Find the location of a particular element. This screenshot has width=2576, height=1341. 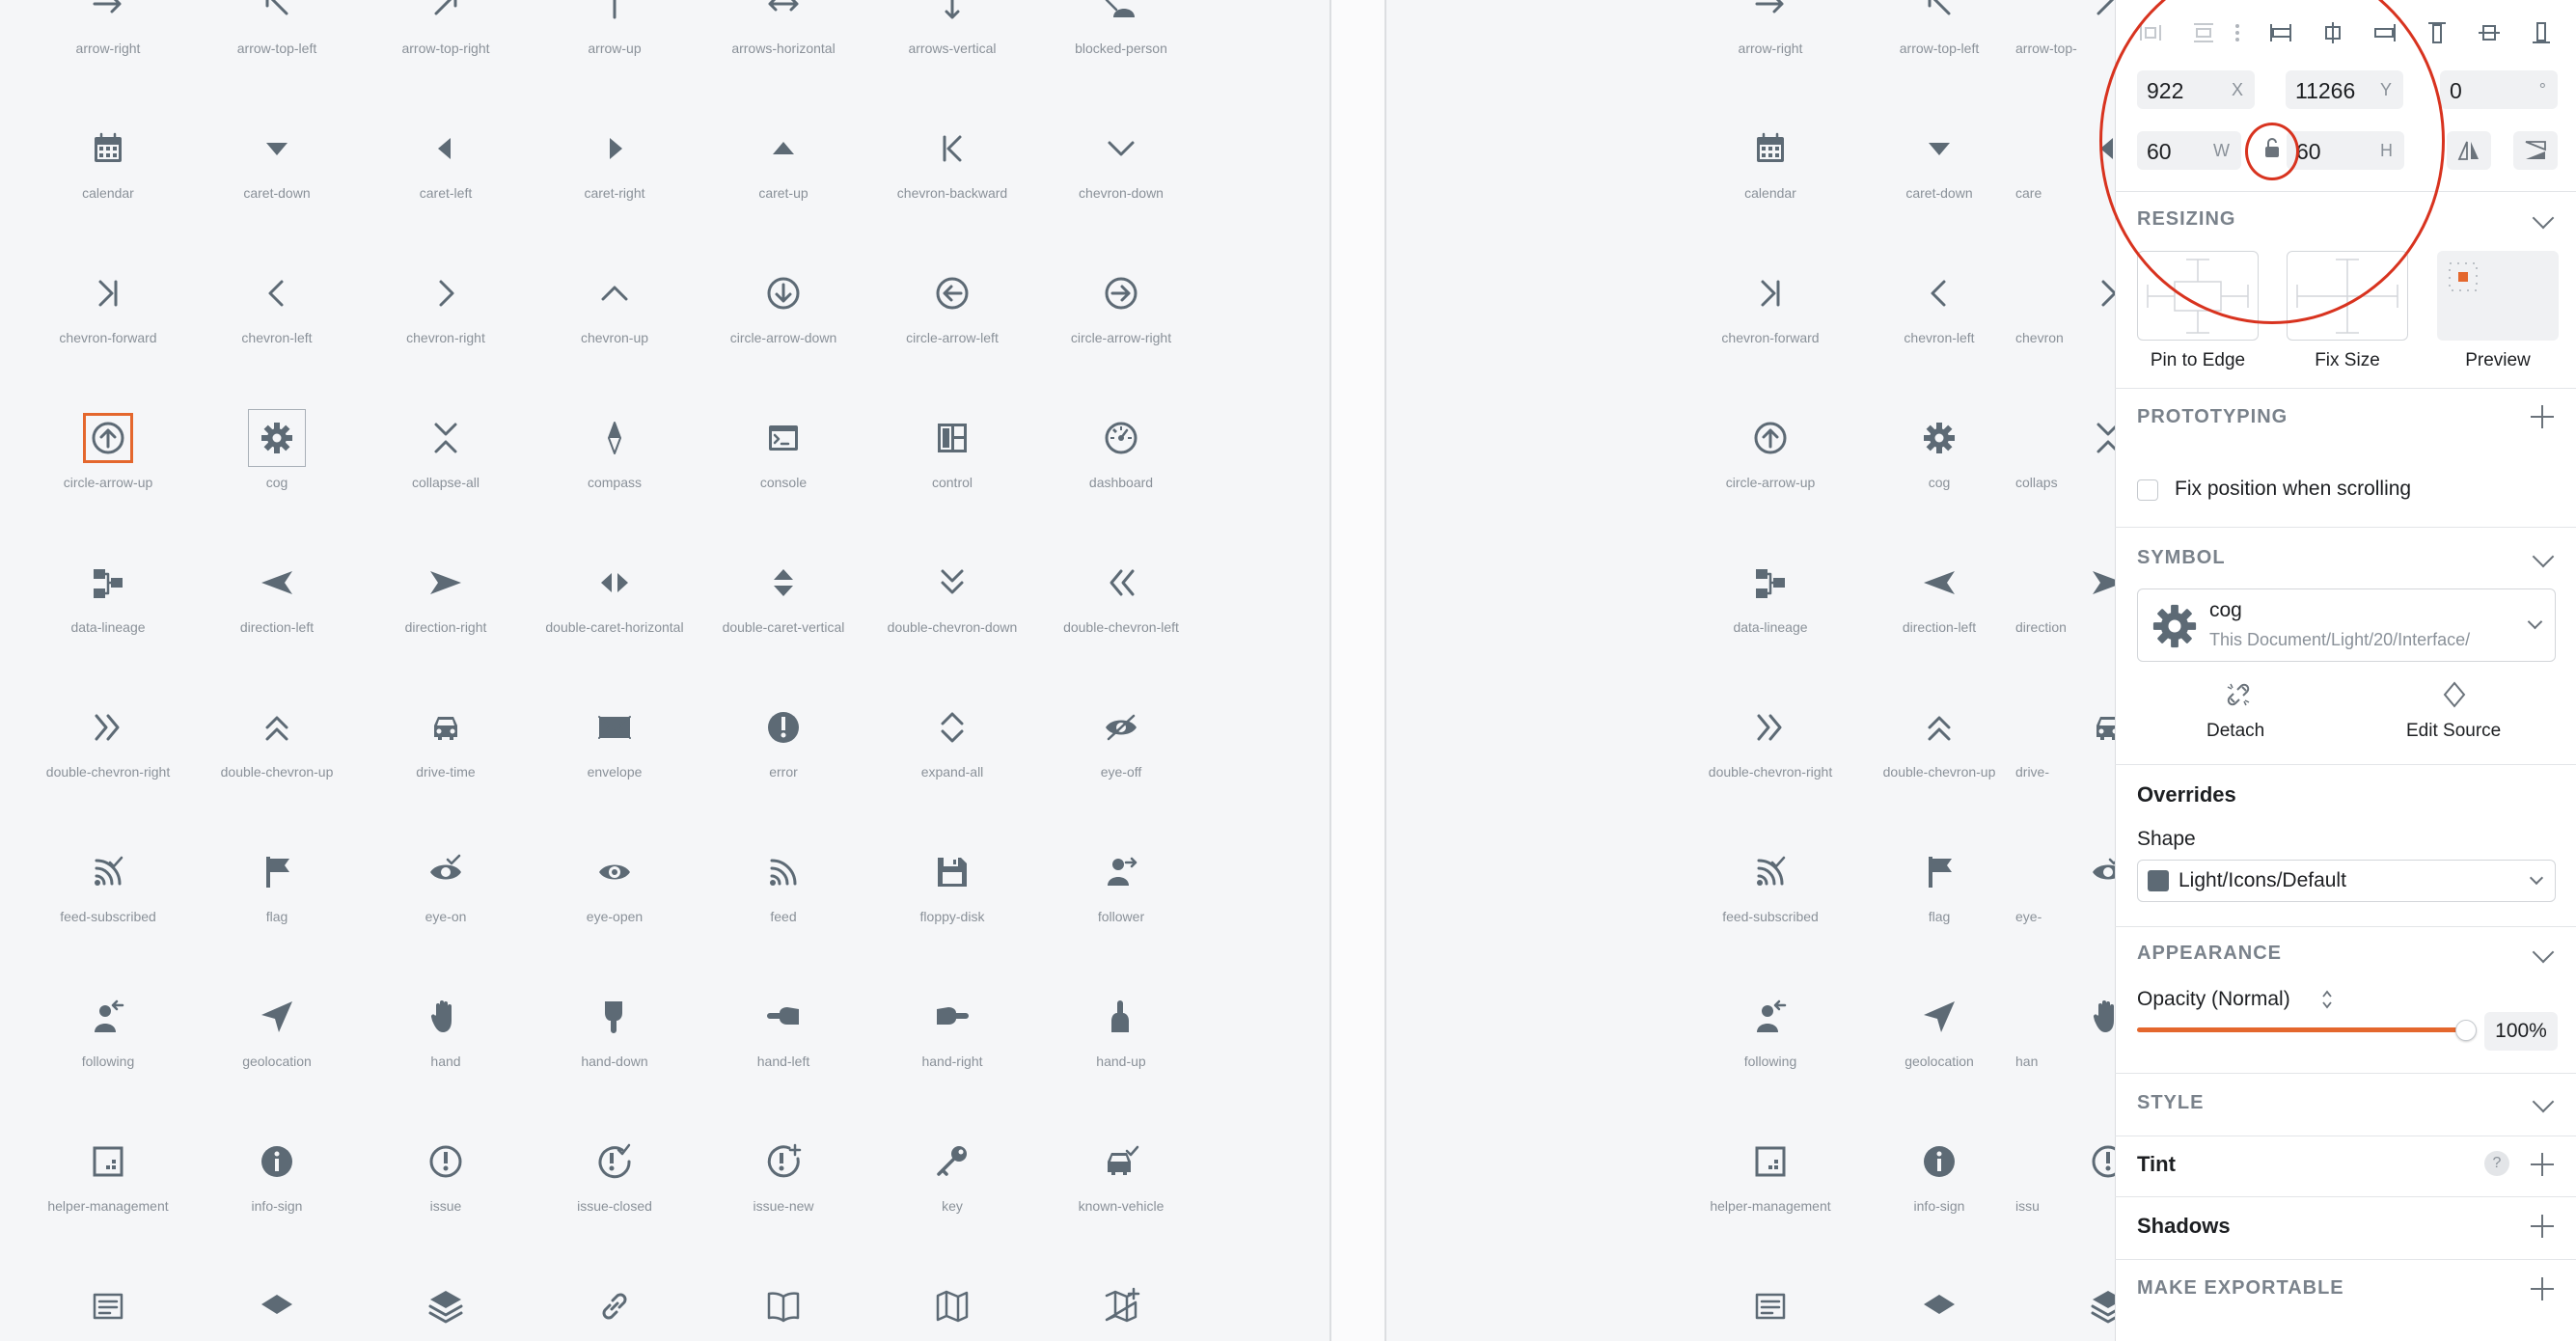

icon-tile: eye-off is located at coordinates (1121, 768).